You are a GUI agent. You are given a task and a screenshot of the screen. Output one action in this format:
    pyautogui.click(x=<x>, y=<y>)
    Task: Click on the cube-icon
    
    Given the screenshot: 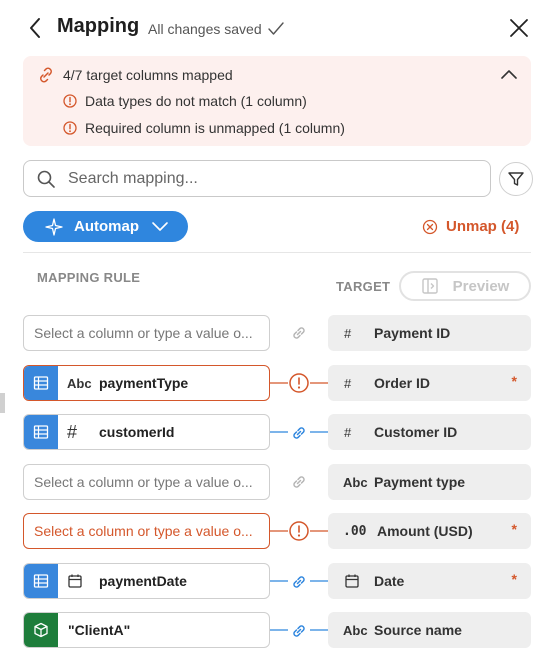 What is the action you would take?
    pyautogui.click(x=41, y=630)
    